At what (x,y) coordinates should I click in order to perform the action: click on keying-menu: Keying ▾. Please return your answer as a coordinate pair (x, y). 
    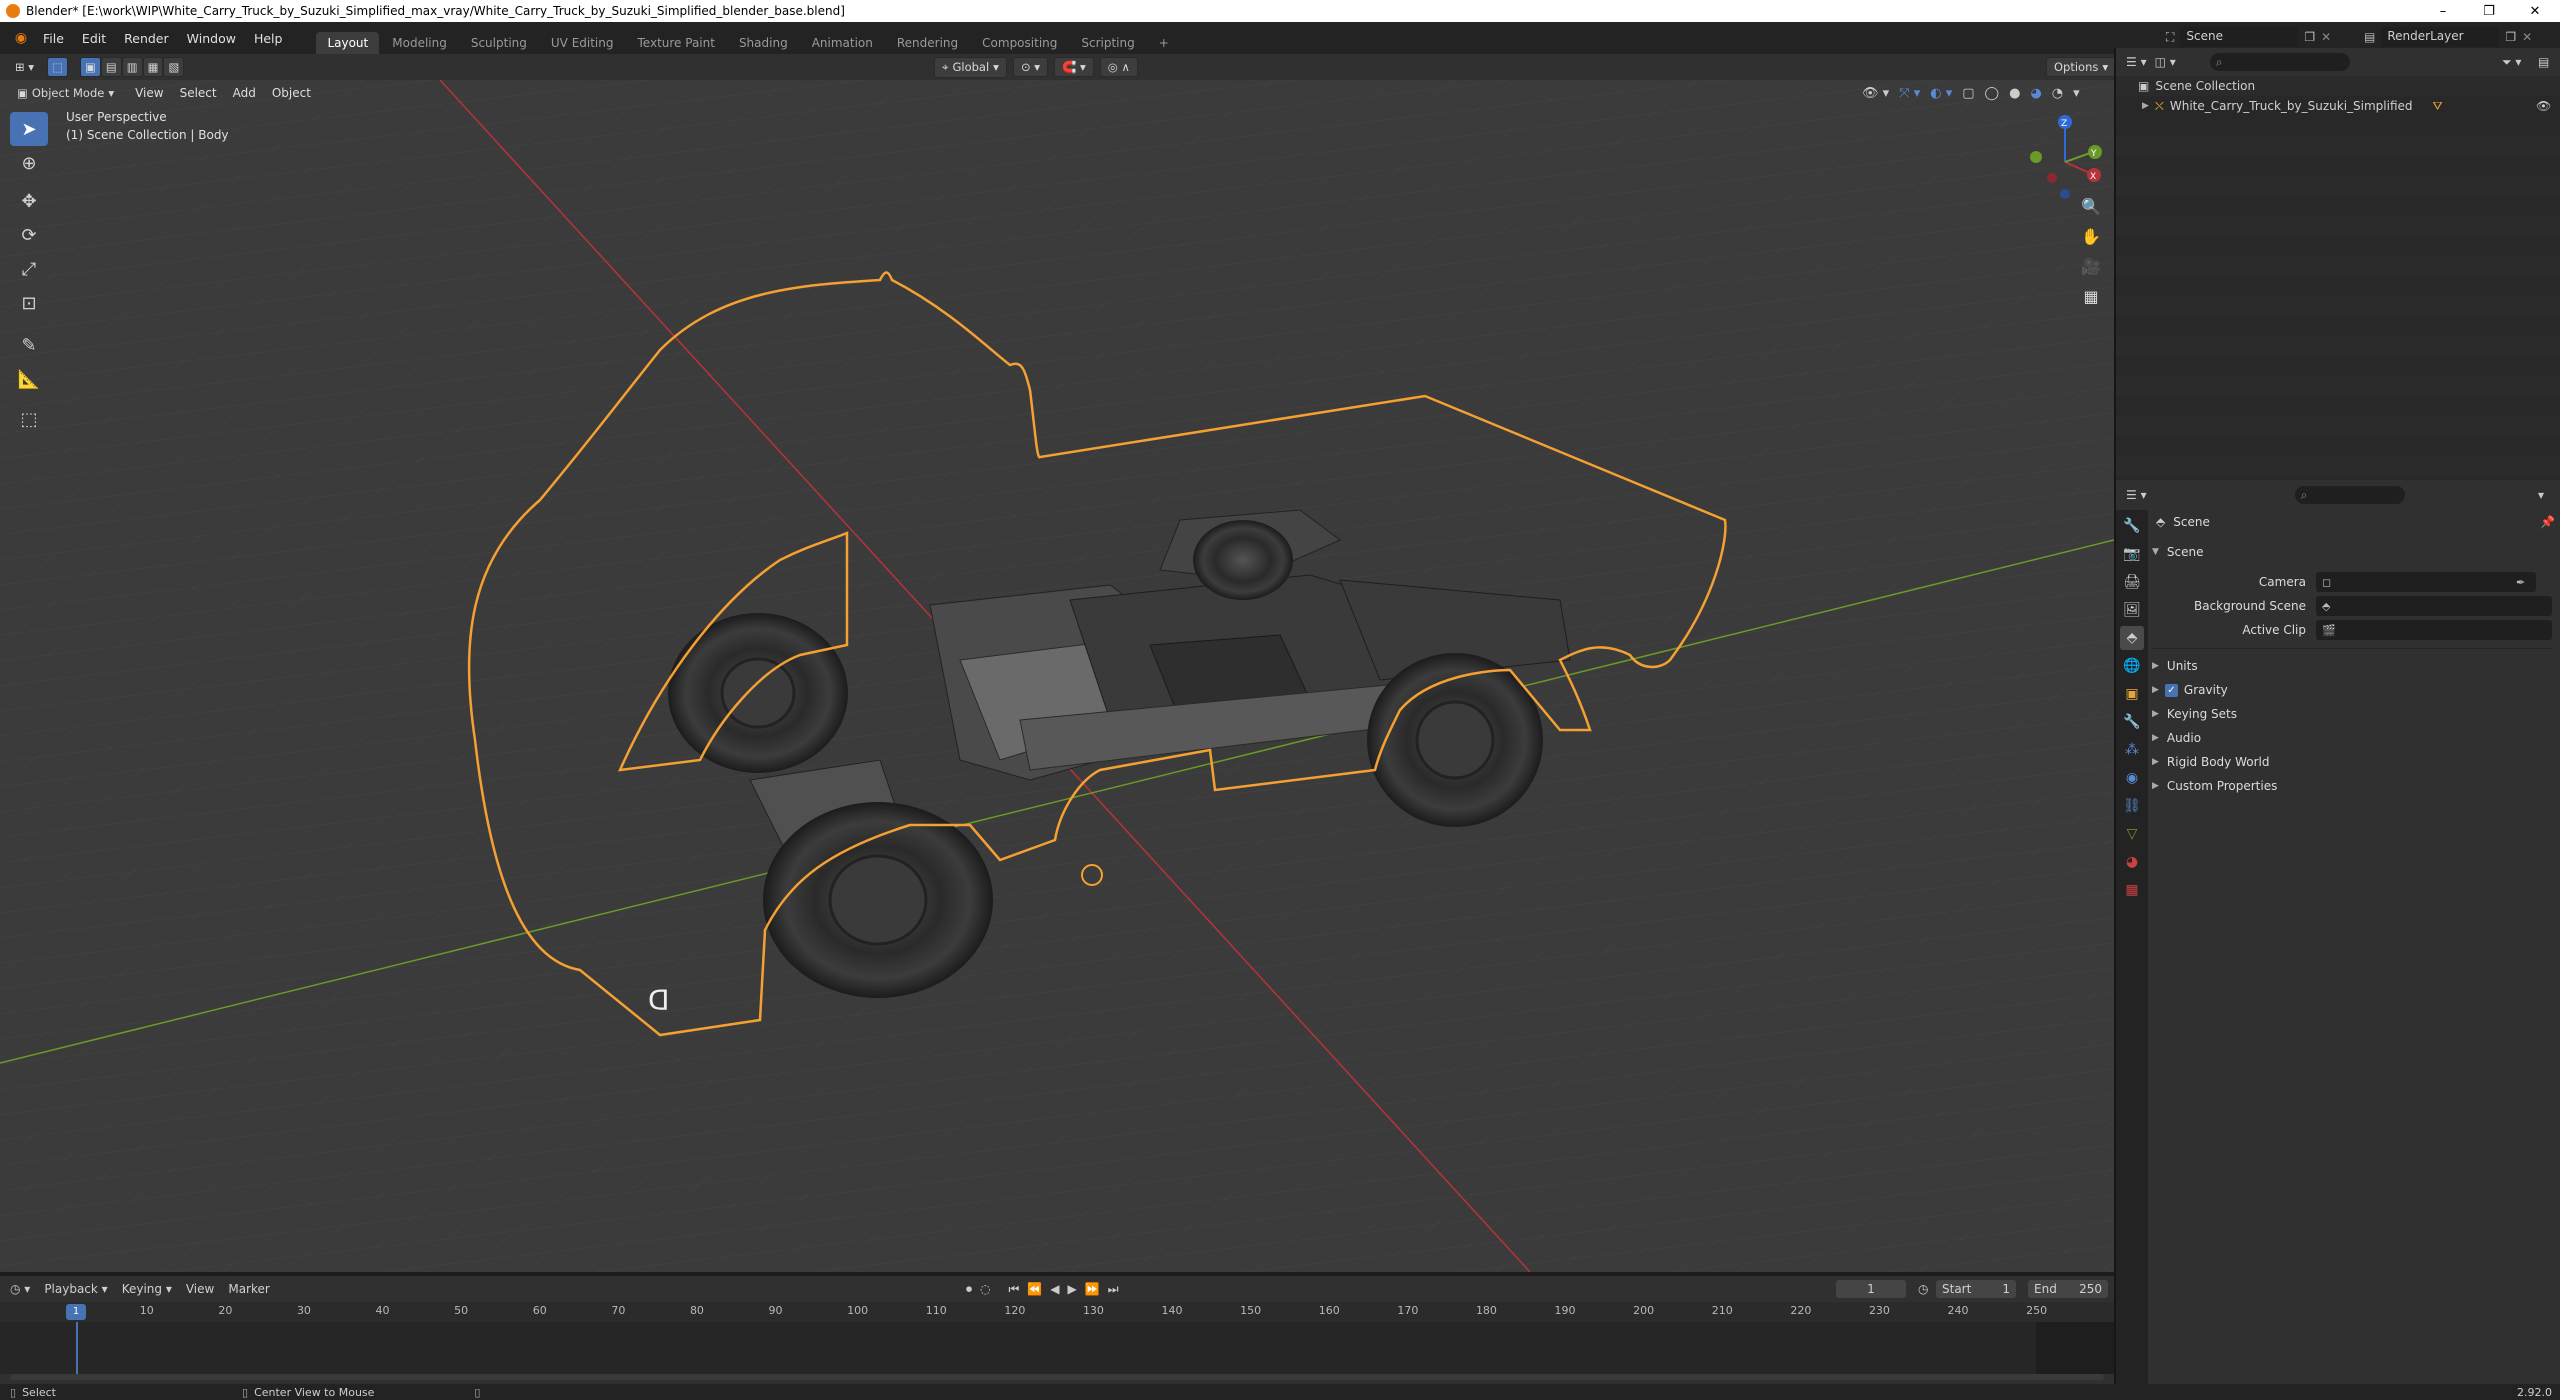
    Looking at the image, I should click on (147, 1289).